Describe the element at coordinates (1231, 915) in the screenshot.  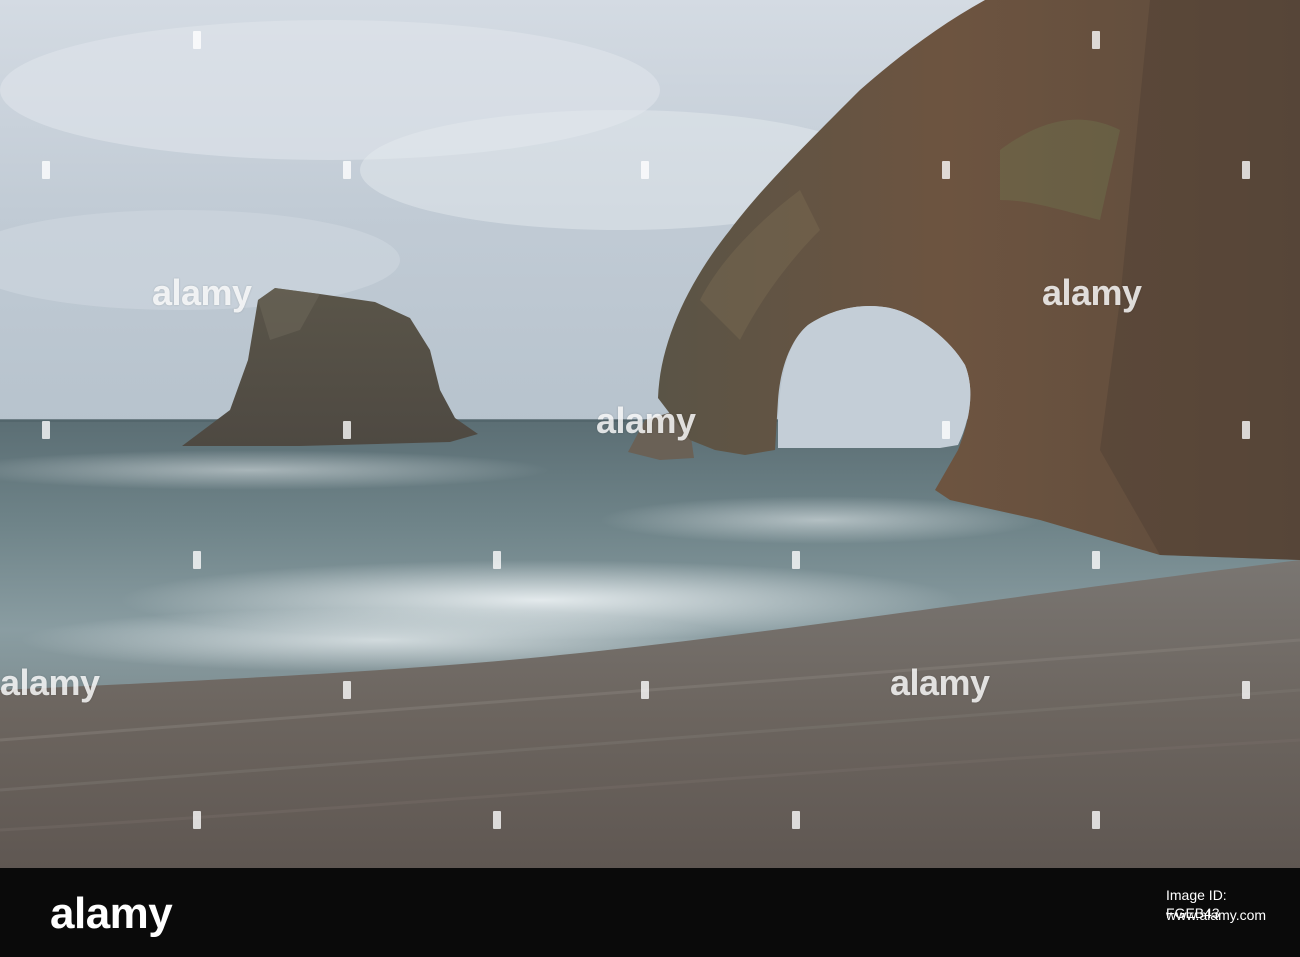
I see `site-url-link: www.alamy.com` at that location.